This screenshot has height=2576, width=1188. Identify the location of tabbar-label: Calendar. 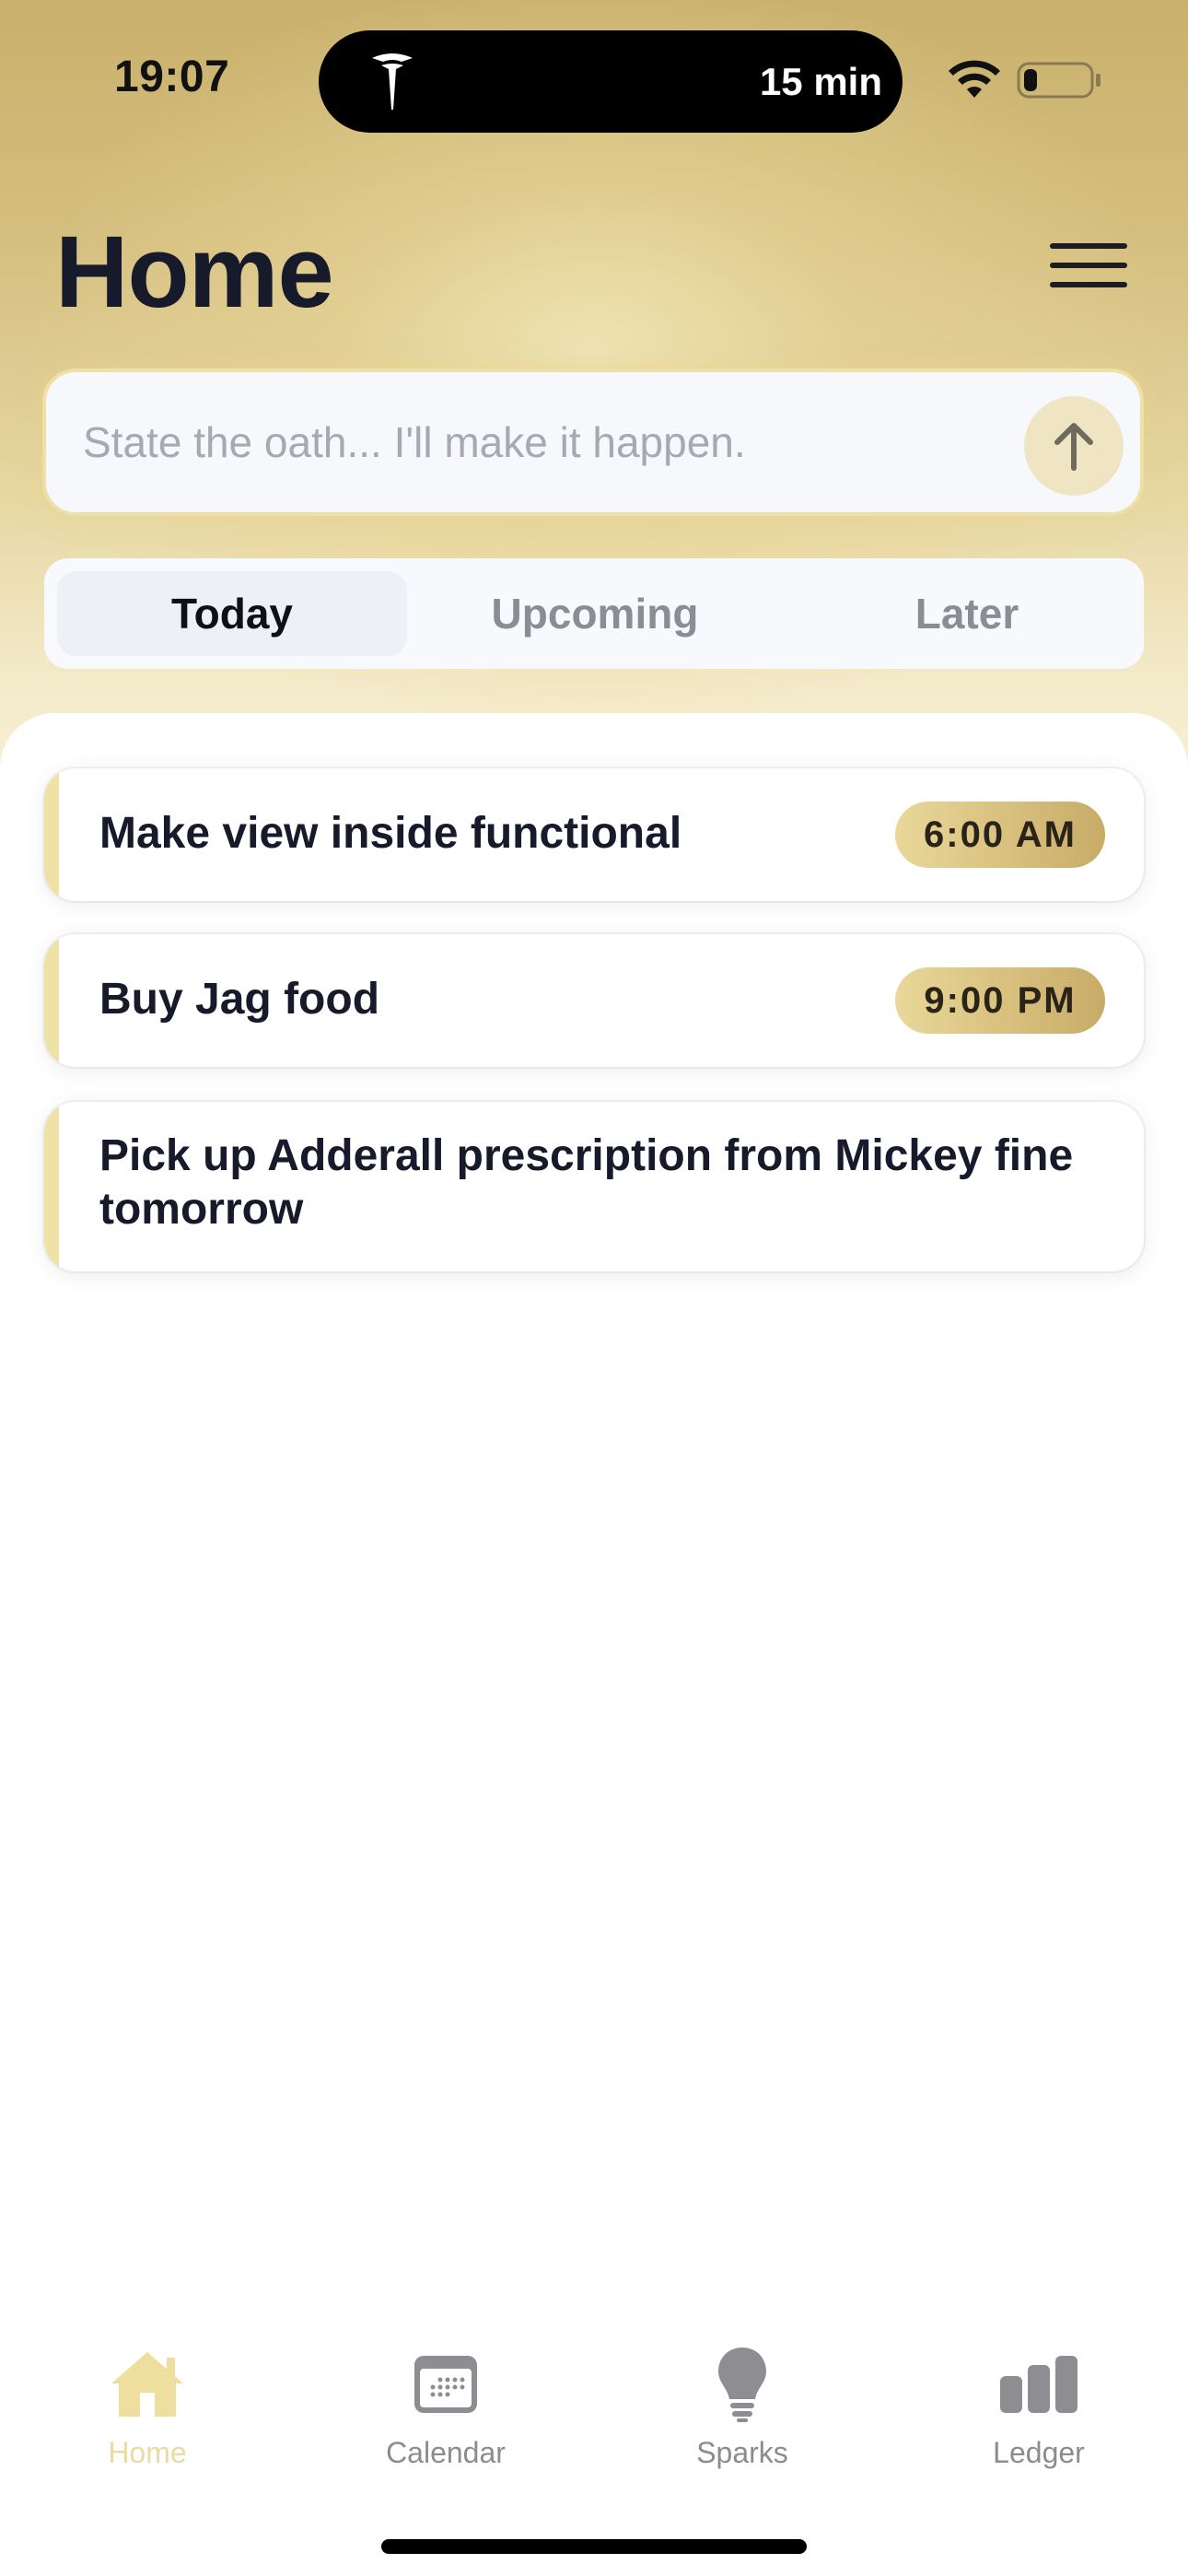
(446, 2452).